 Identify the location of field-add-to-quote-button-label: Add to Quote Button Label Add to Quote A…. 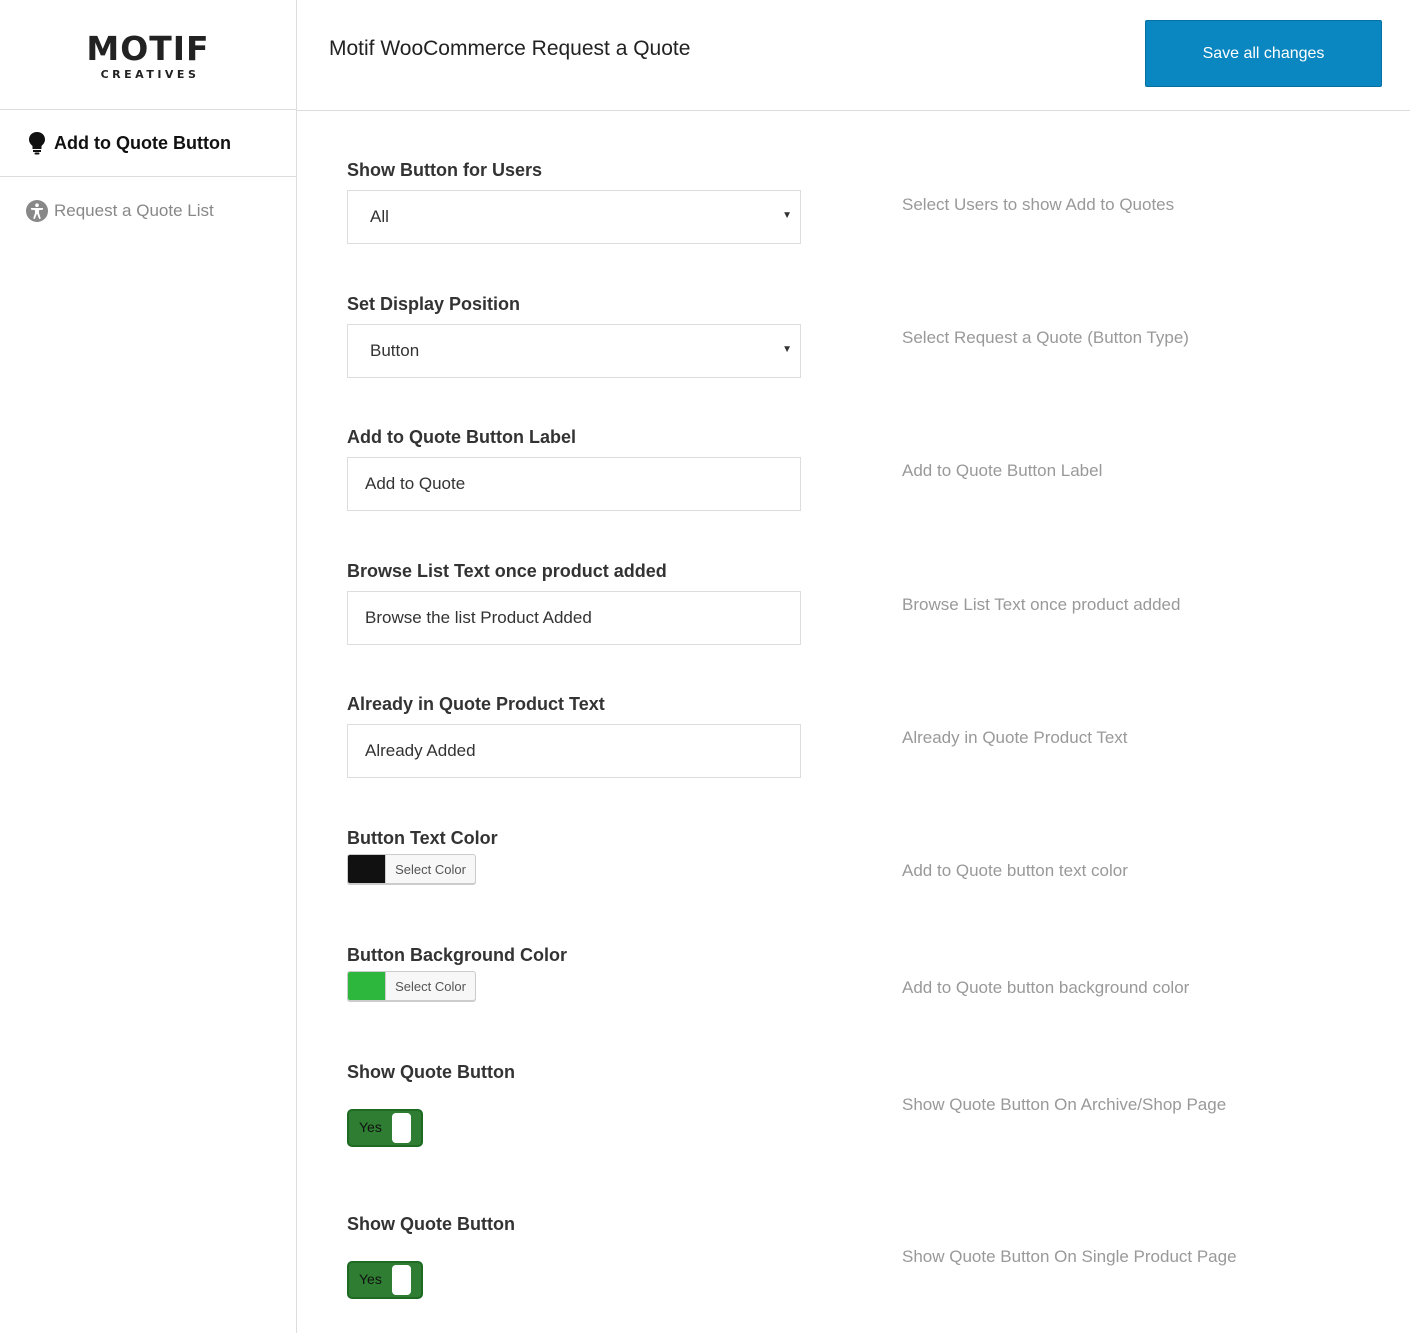
(852, 469).